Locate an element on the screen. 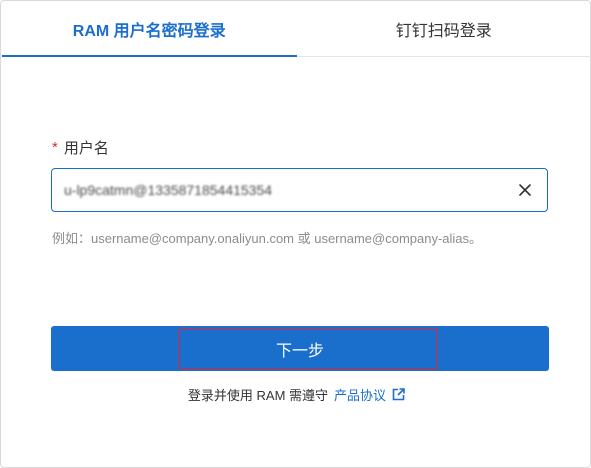 The height and width of the screenshot is (468, 591). agreement-text: 登录并使用 RAM 需遵守 is located at coordinates (258, 395).